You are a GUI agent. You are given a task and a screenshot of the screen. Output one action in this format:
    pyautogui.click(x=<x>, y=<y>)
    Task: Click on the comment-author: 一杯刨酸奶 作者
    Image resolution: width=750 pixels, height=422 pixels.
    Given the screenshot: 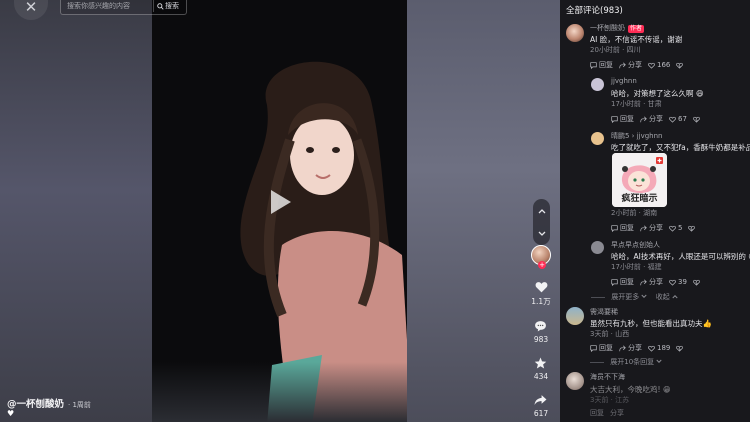 What is the action you would take?
    pyautogui.click(x=617, y=28)
    